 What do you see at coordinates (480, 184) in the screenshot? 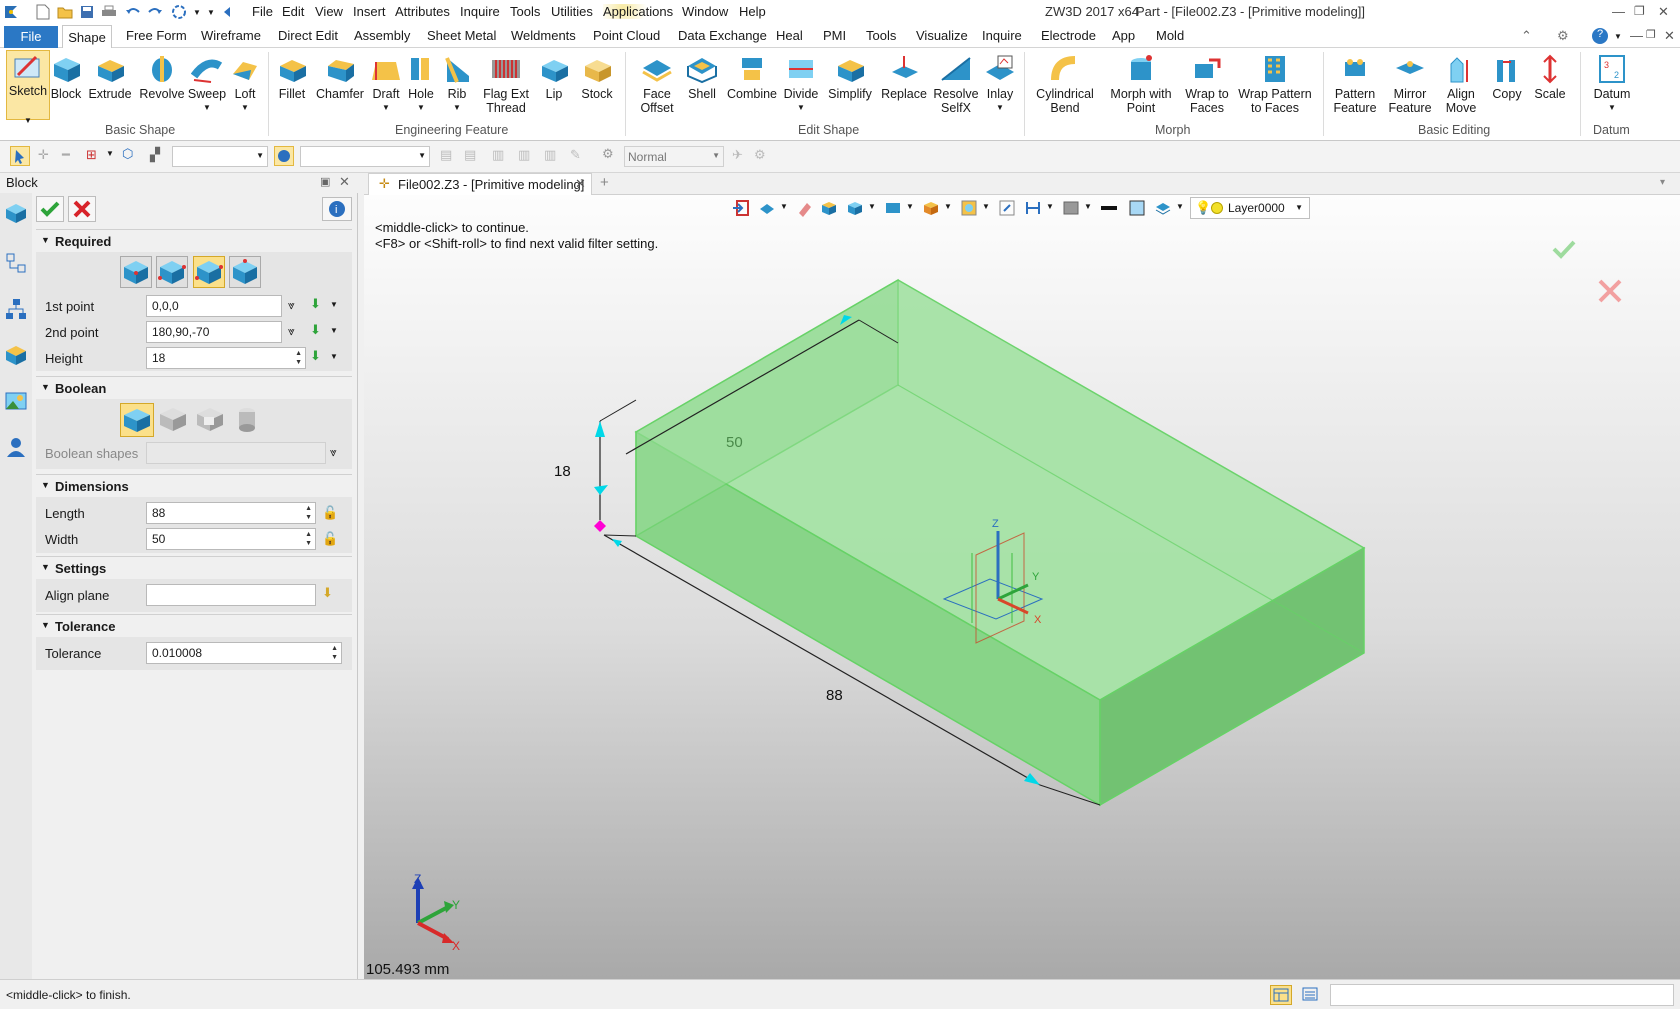
I see `document-tab: ✛ File002.Z3 - [Primitive modeling] ✕` at bounding box center [480, 184].